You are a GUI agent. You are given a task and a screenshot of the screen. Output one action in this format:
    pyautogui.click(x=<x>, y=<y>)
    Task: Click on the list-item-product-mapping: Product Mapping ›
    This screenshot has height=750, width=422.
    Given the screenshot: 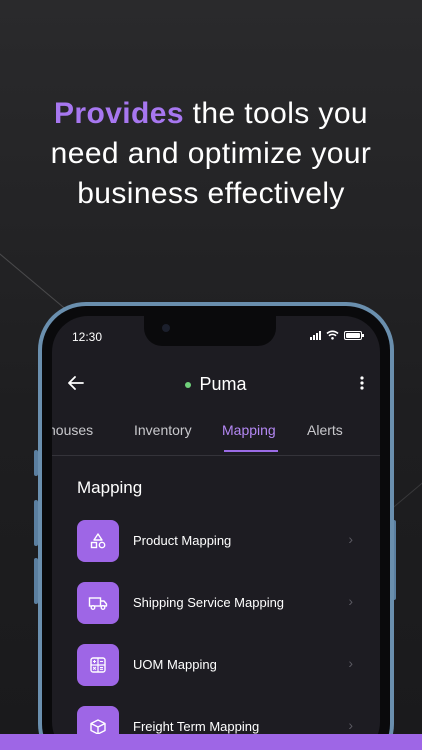 What is the action you would take?
    pyautogui.click(x=215, y=541)
    